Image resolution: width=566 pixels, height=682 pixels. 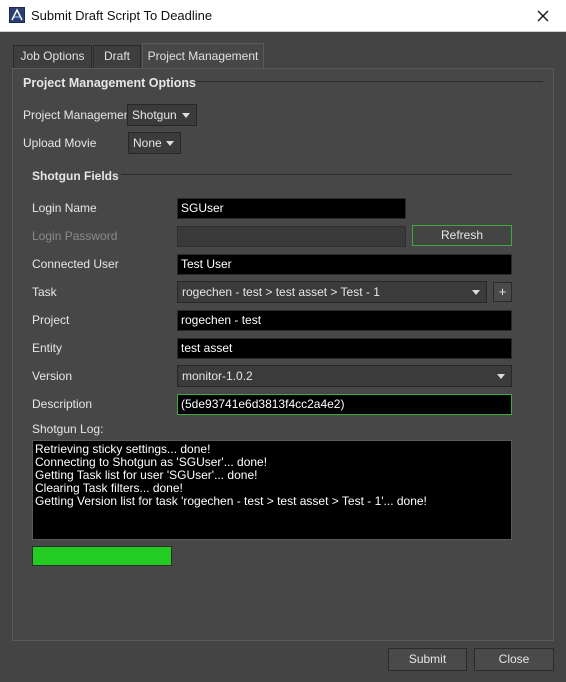 What do you see at coordinates (154, 115) in the screenshot?
I see `project-management-value: Shotgun` at bounding box center [154, 115].